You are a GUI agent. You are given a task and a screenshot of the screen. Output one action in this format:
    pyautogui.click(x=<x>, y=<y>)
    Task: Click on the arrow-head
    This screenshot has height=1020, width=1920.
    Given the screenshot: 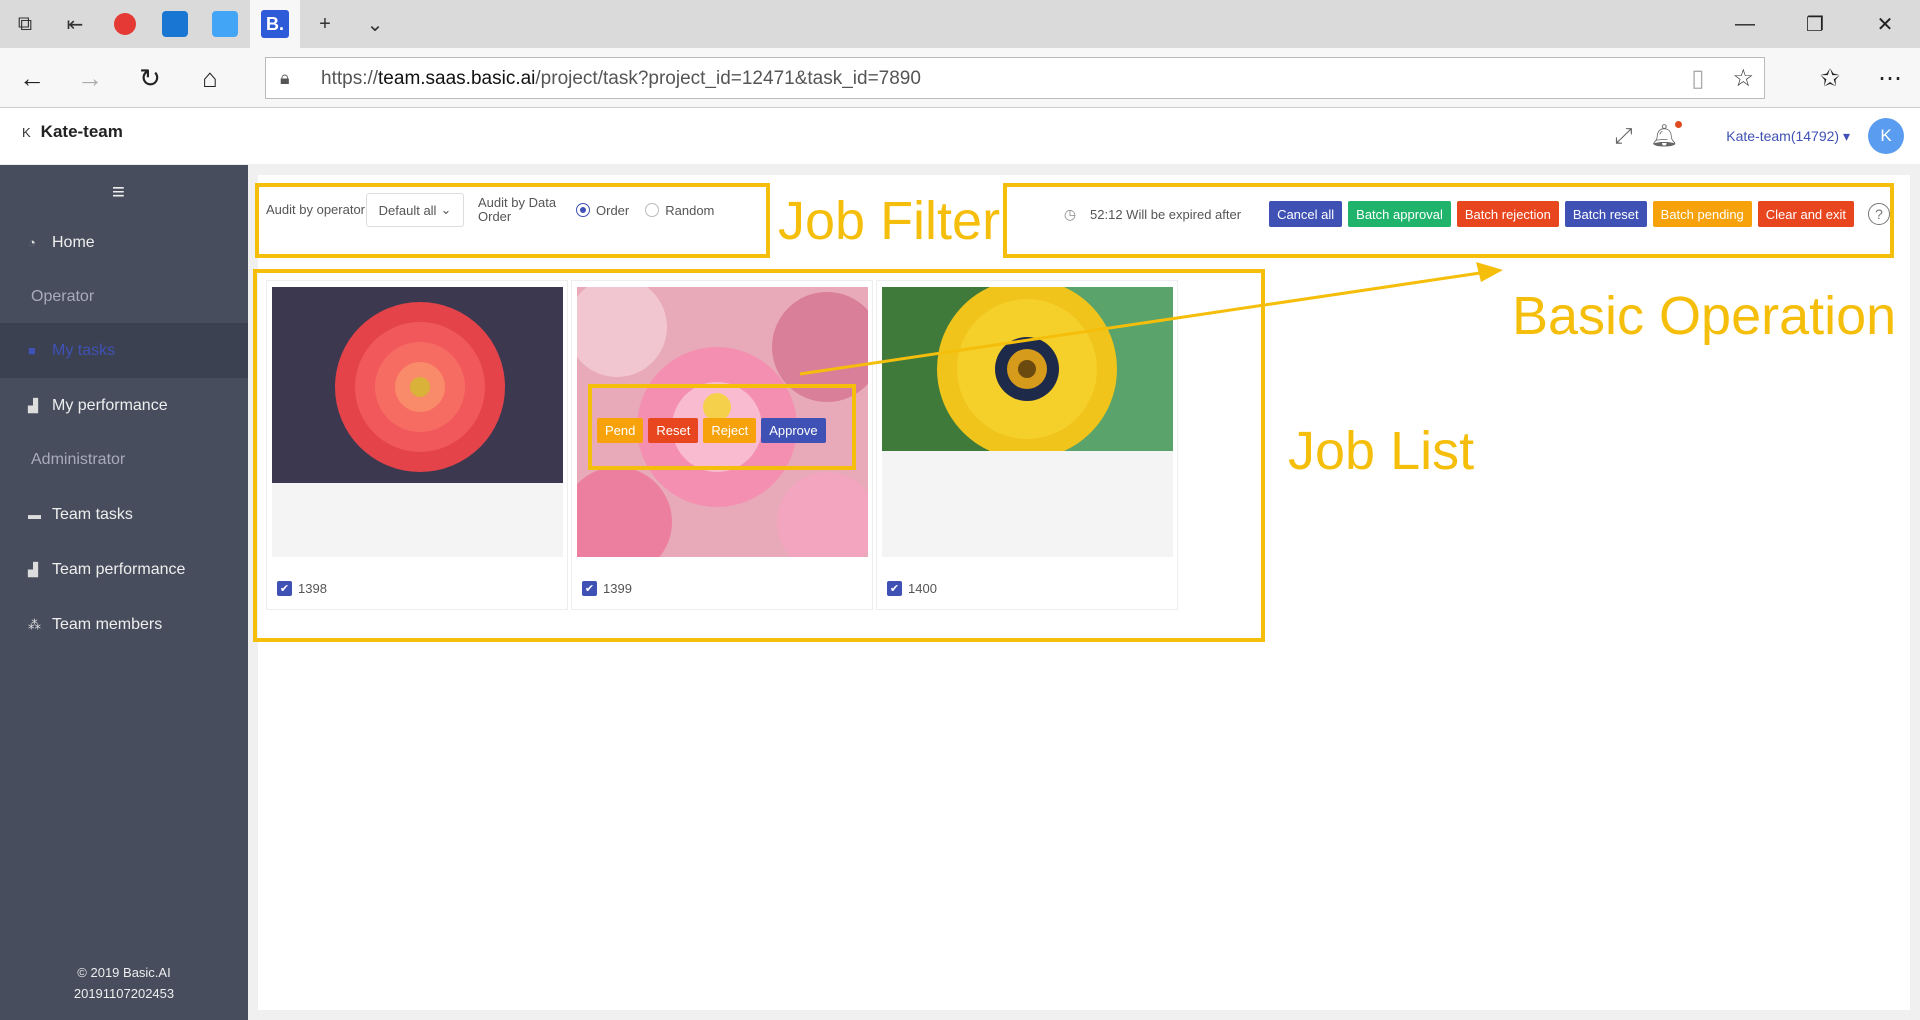 What is the action you would take?
    pyautogui.click(x=1489, y=272)
    